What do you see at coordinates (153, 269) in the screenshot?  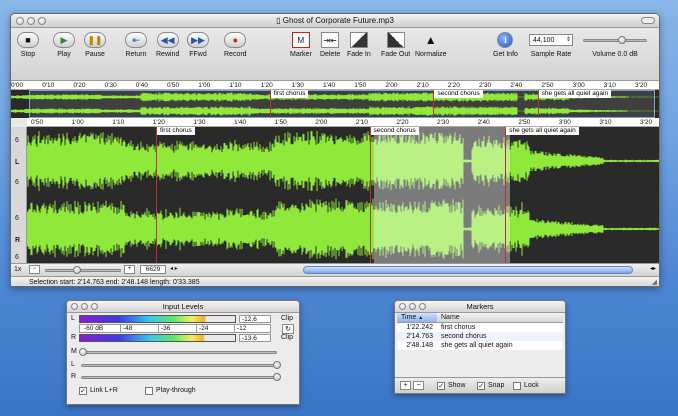 I see `zoom-value-field: 6629` at bounding box center [153, 269].